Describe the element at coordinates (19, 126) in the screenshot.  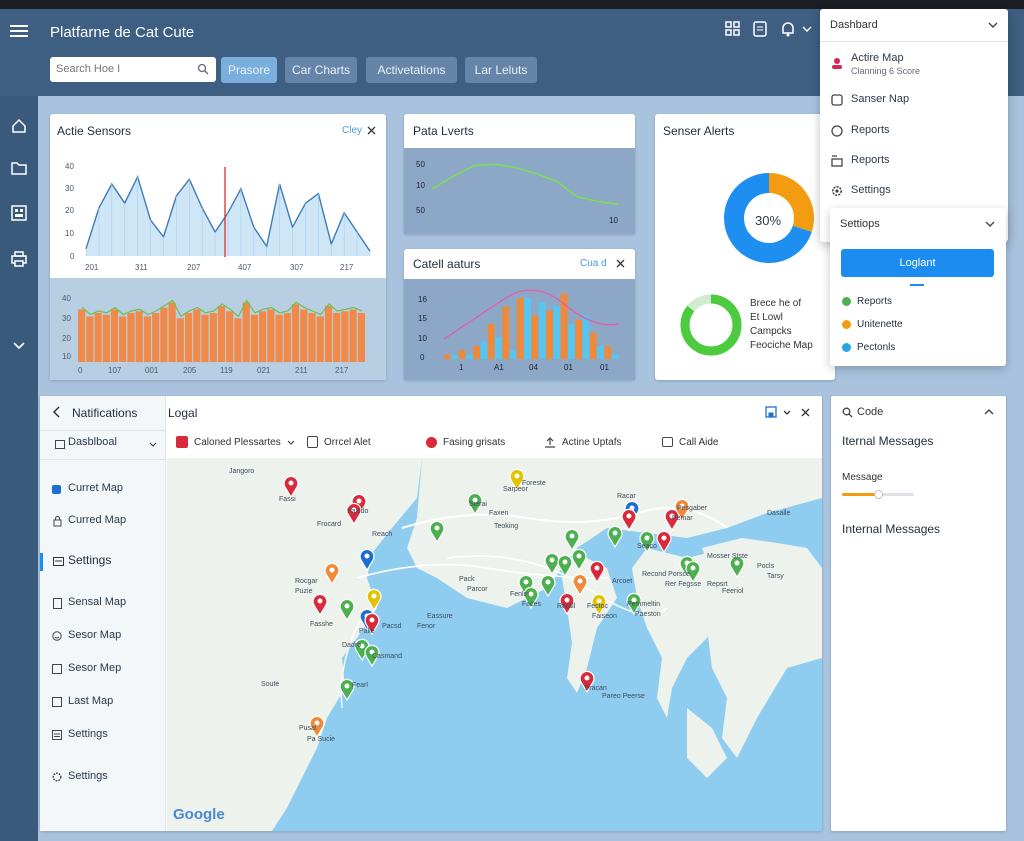
I see `home-icon` at that location.